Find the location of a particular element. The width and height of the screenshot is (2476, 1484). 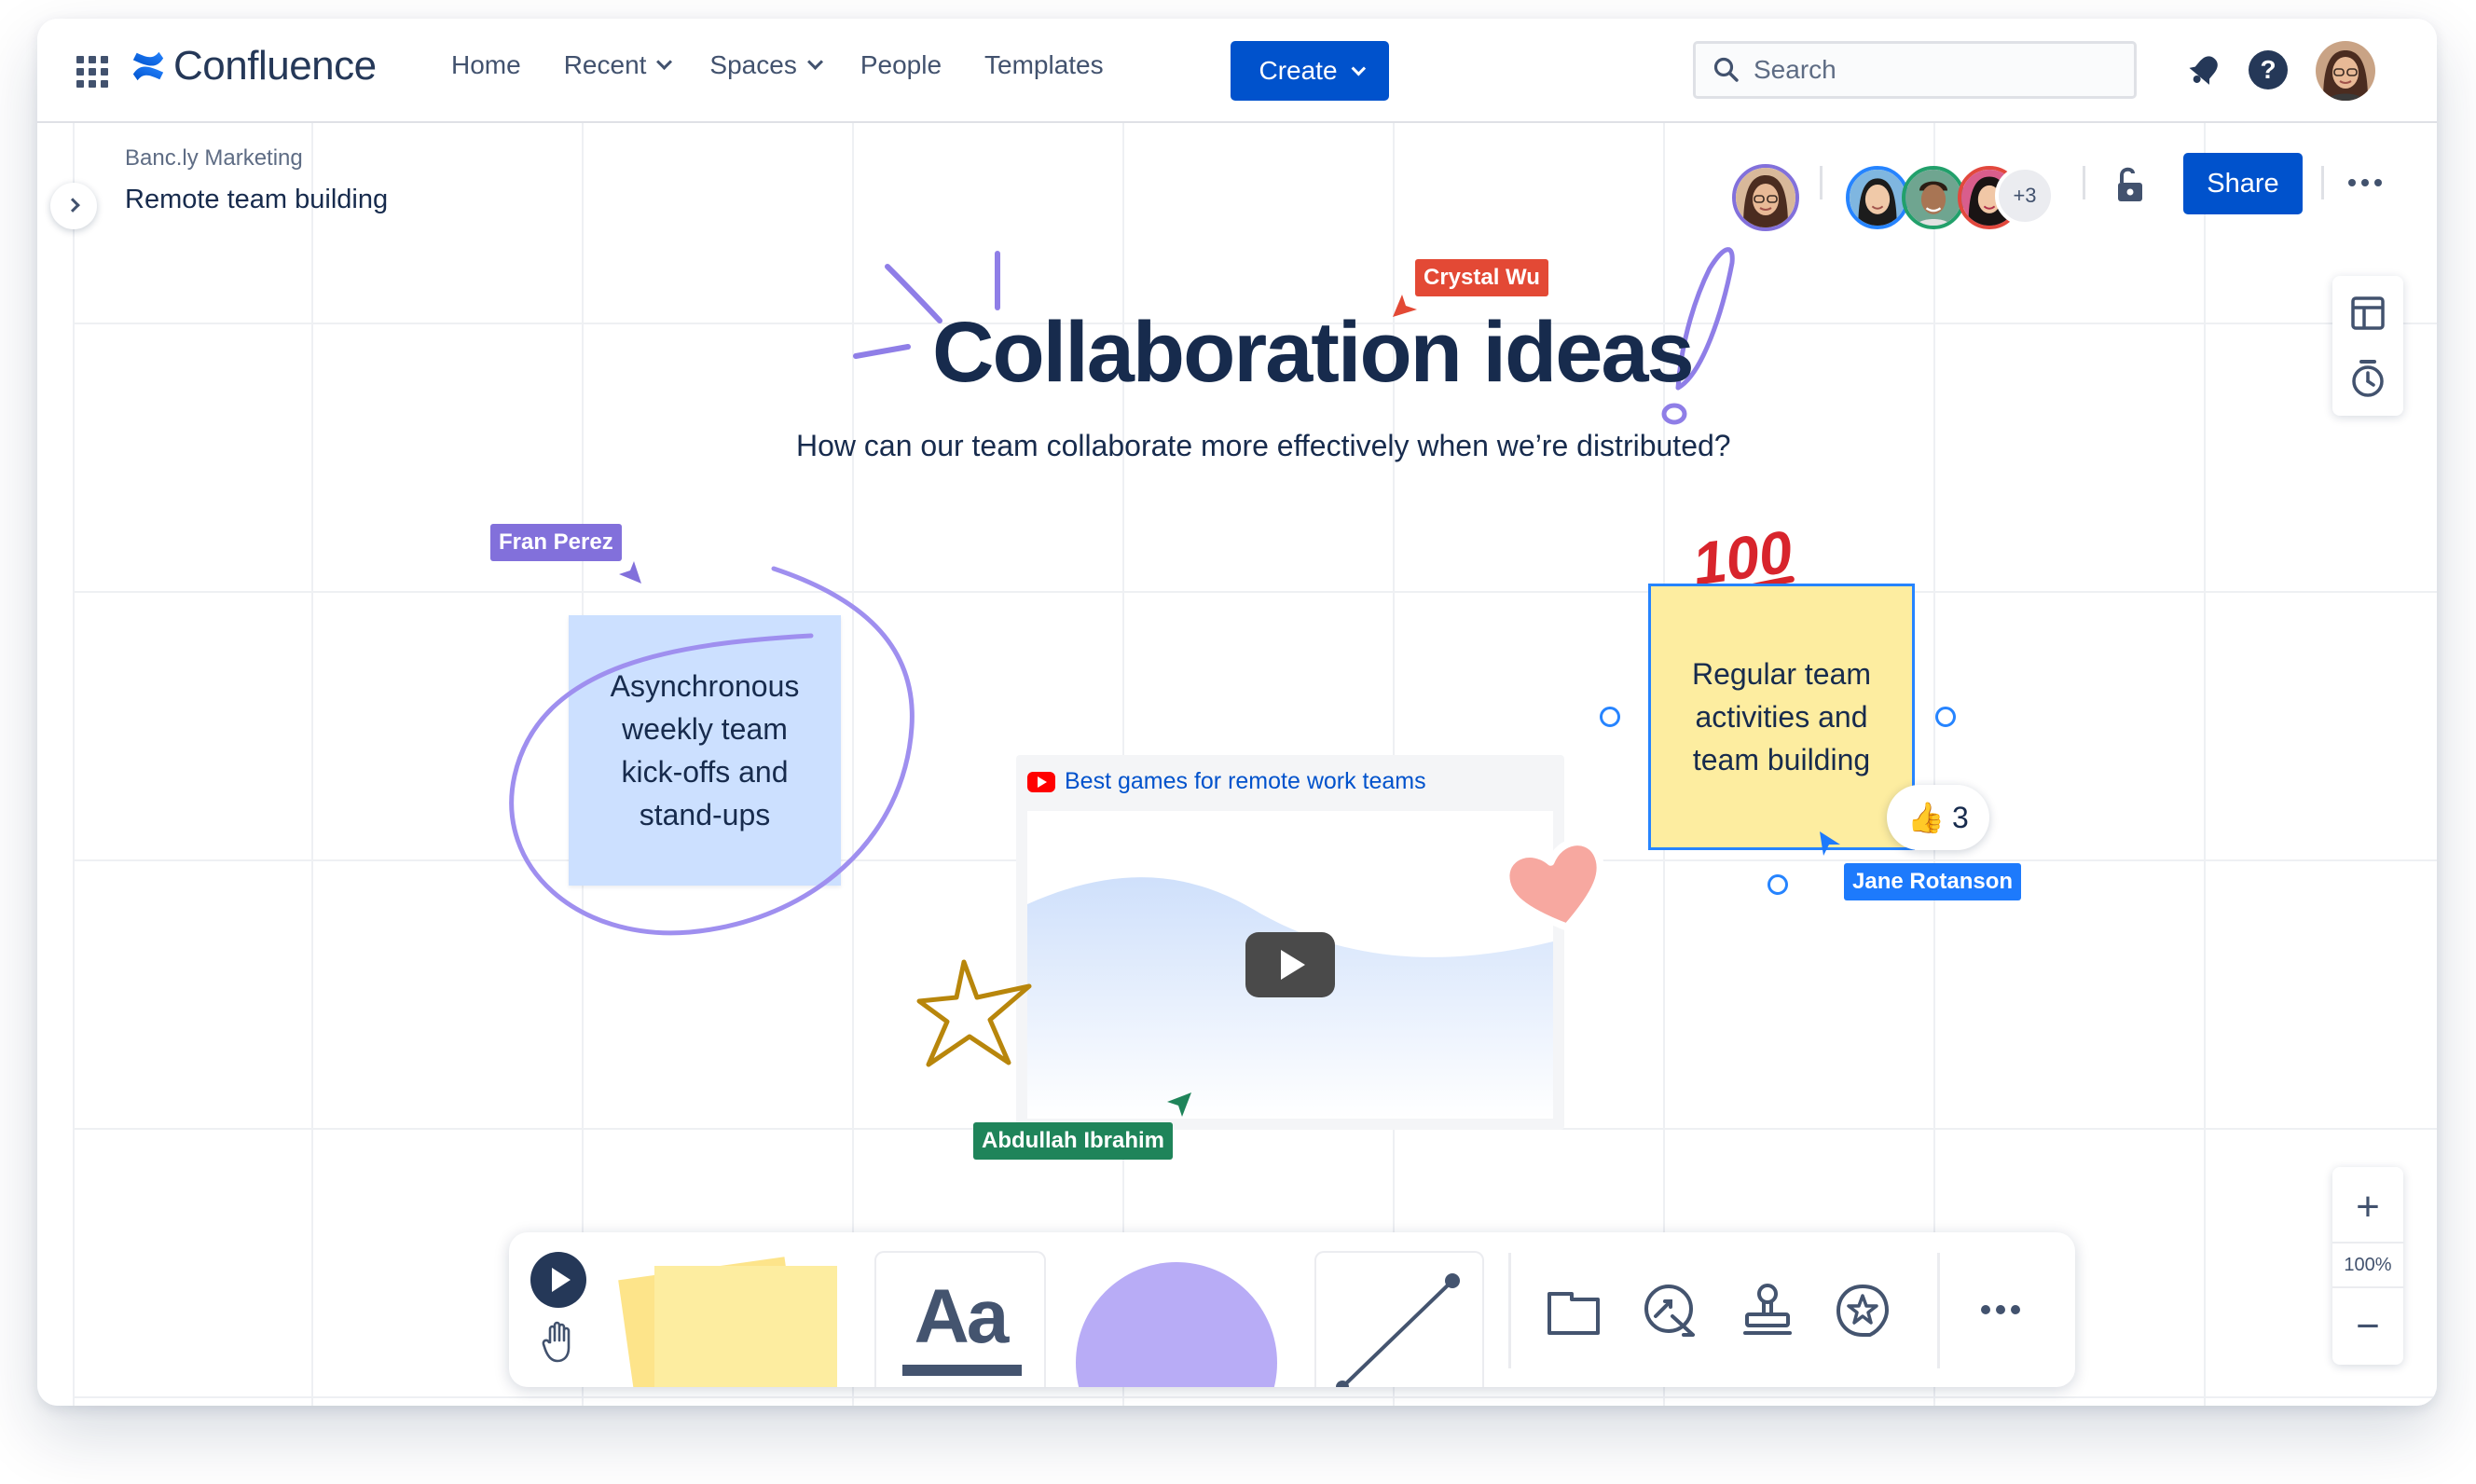

nav-spaces: Spaces is located at coordinates (766, 65).